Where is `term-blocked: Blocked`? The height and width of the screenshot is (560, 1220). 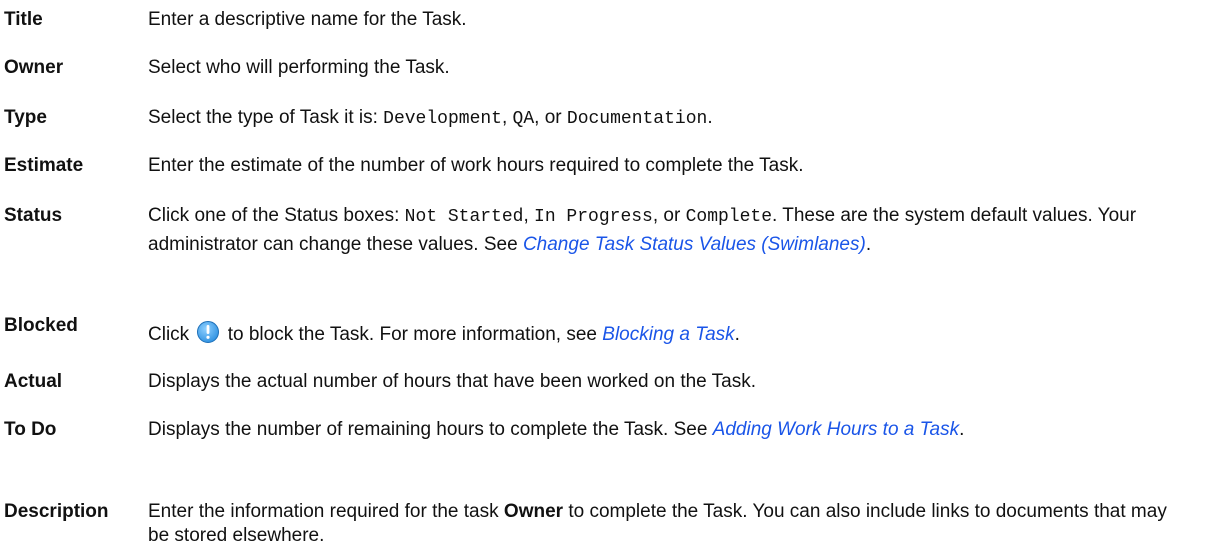
term-blocked: Blocked is located at coordinates (41, 325).